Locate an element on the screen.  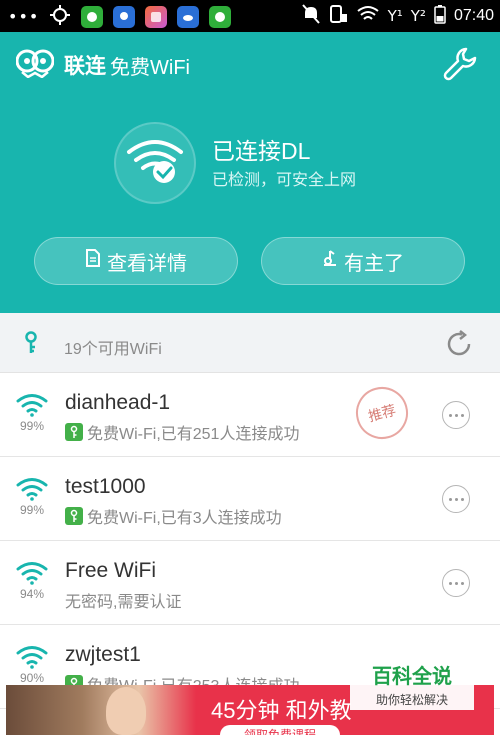
ad-headline: 45分钟 和外教 is located at coordinates (281, 710).